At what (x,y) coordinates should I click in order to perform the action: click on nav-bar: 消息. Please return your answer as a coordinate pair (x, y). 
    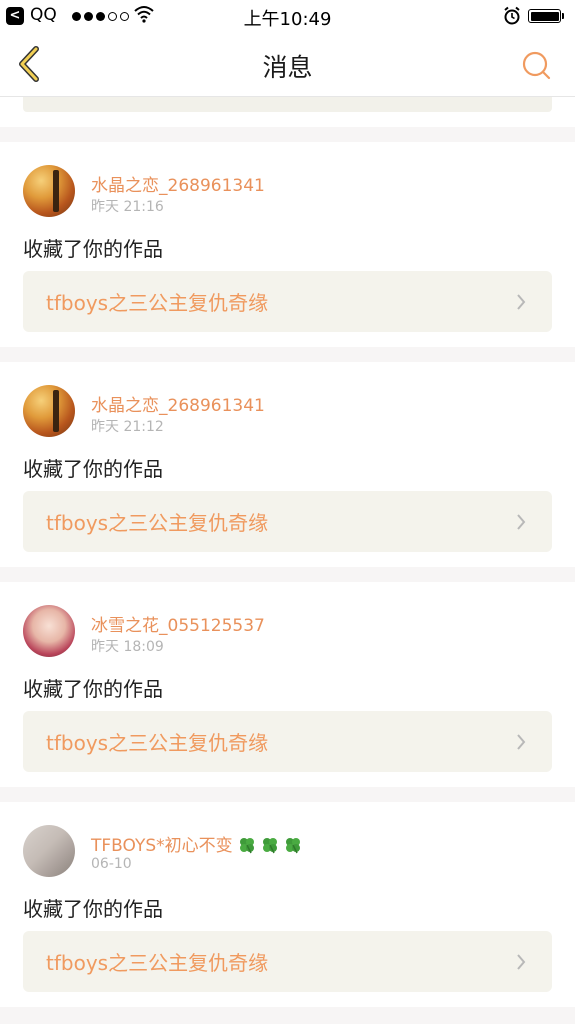
    Looking at the image, I should click on (287, 64).